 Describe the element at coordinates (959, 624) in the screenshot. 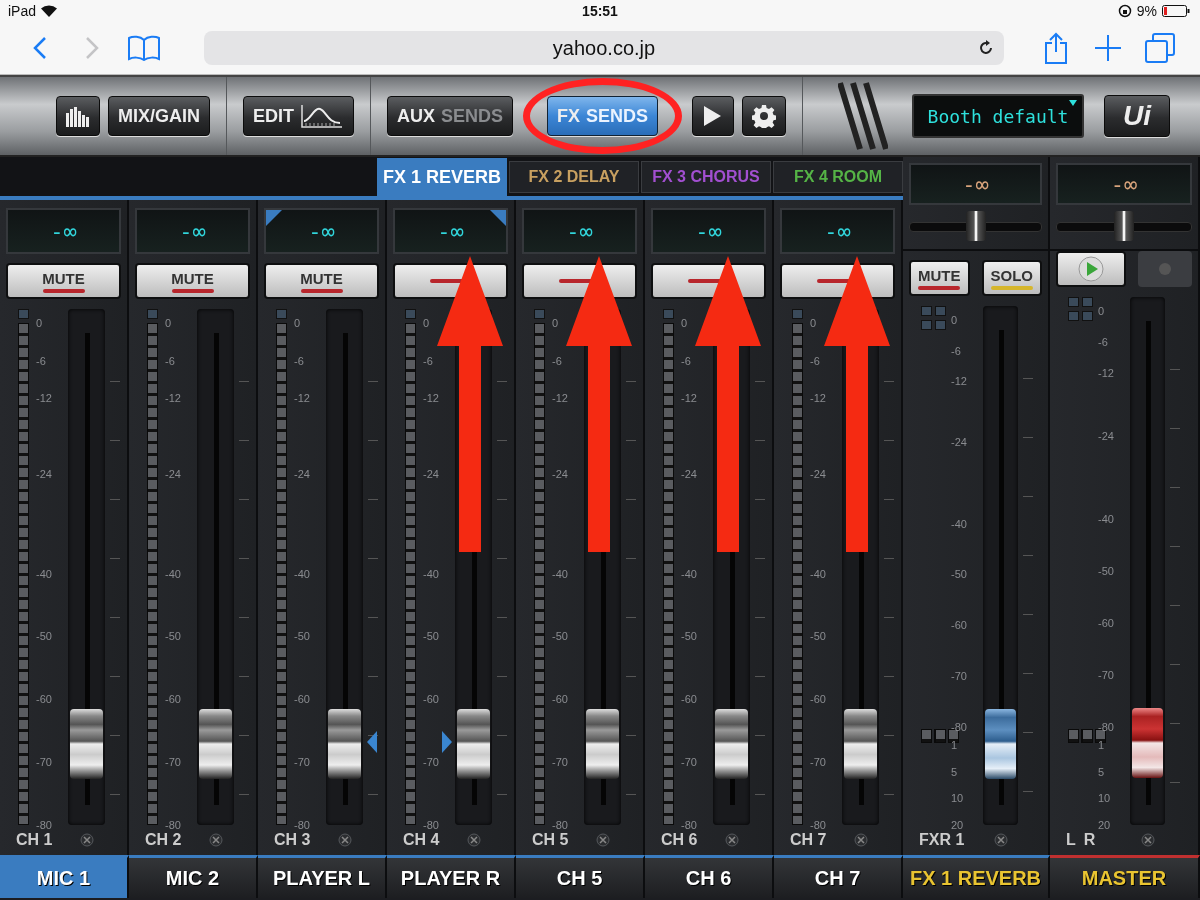

I see `scale-label: -60` at that location.